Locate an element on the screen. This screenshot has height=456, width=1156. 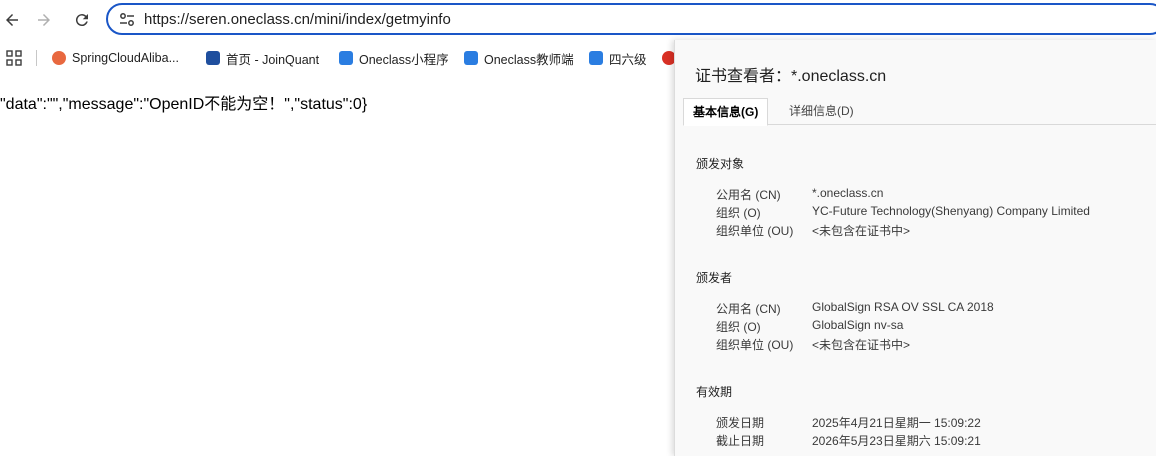
field-value: 2026年5月23日星期六 15:09:21 is located at coordinates (896, 441).